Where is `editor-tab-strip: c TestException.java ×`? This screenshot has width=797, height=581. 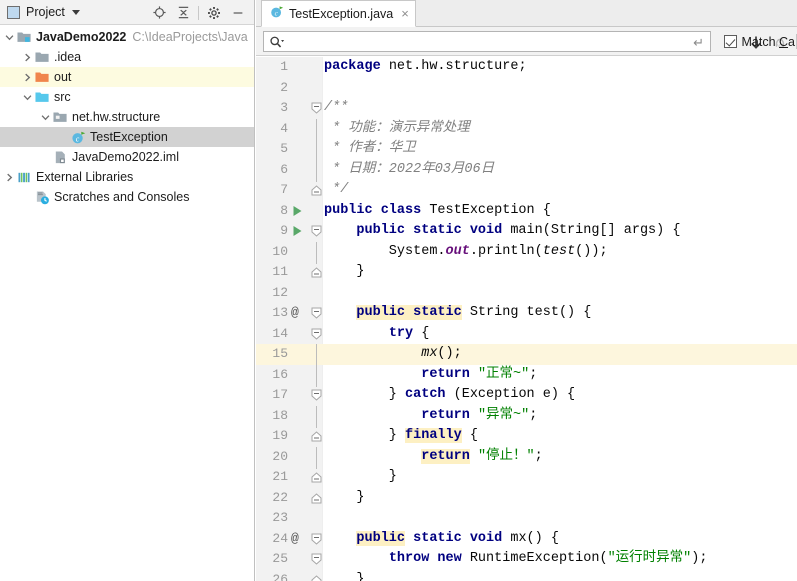
editor-tab-strip: c TestException.java × is located at coordinates (526, 13).